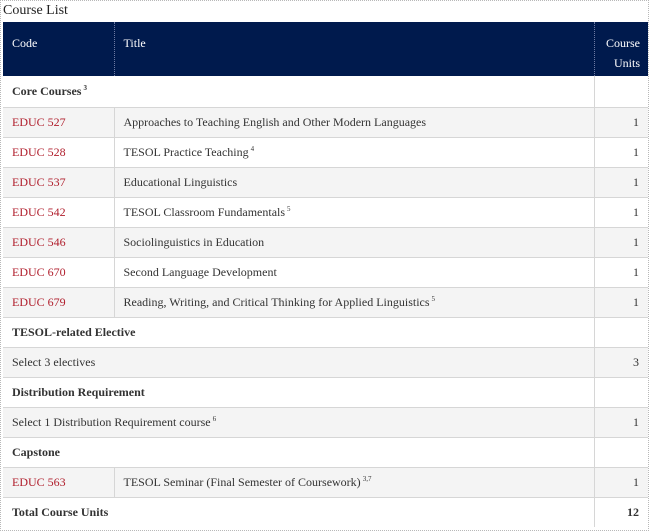 The height and width of the screenshot is (532, 650). I want to click on course-code-cell: EDUC 542, so click(58, 212).